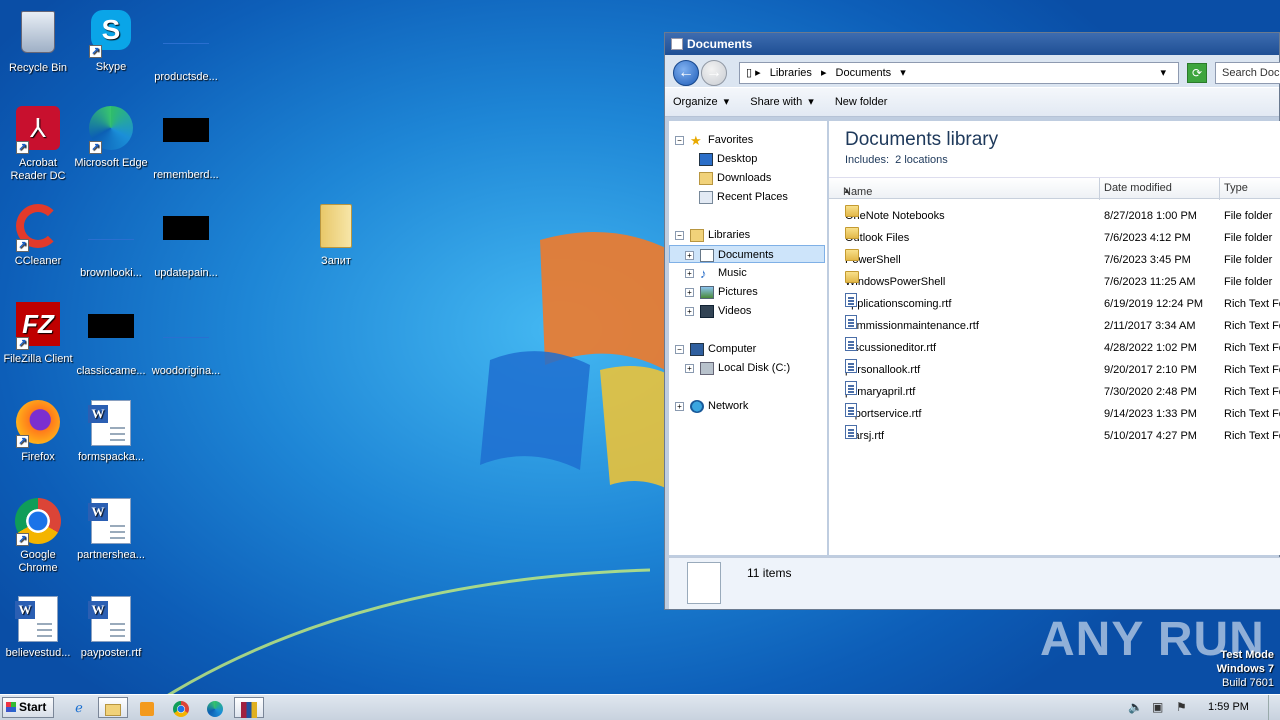 The width and height of the screenshot is (1280, 720). I want to click on volume-icon: 🔈, so click(1135, 707).